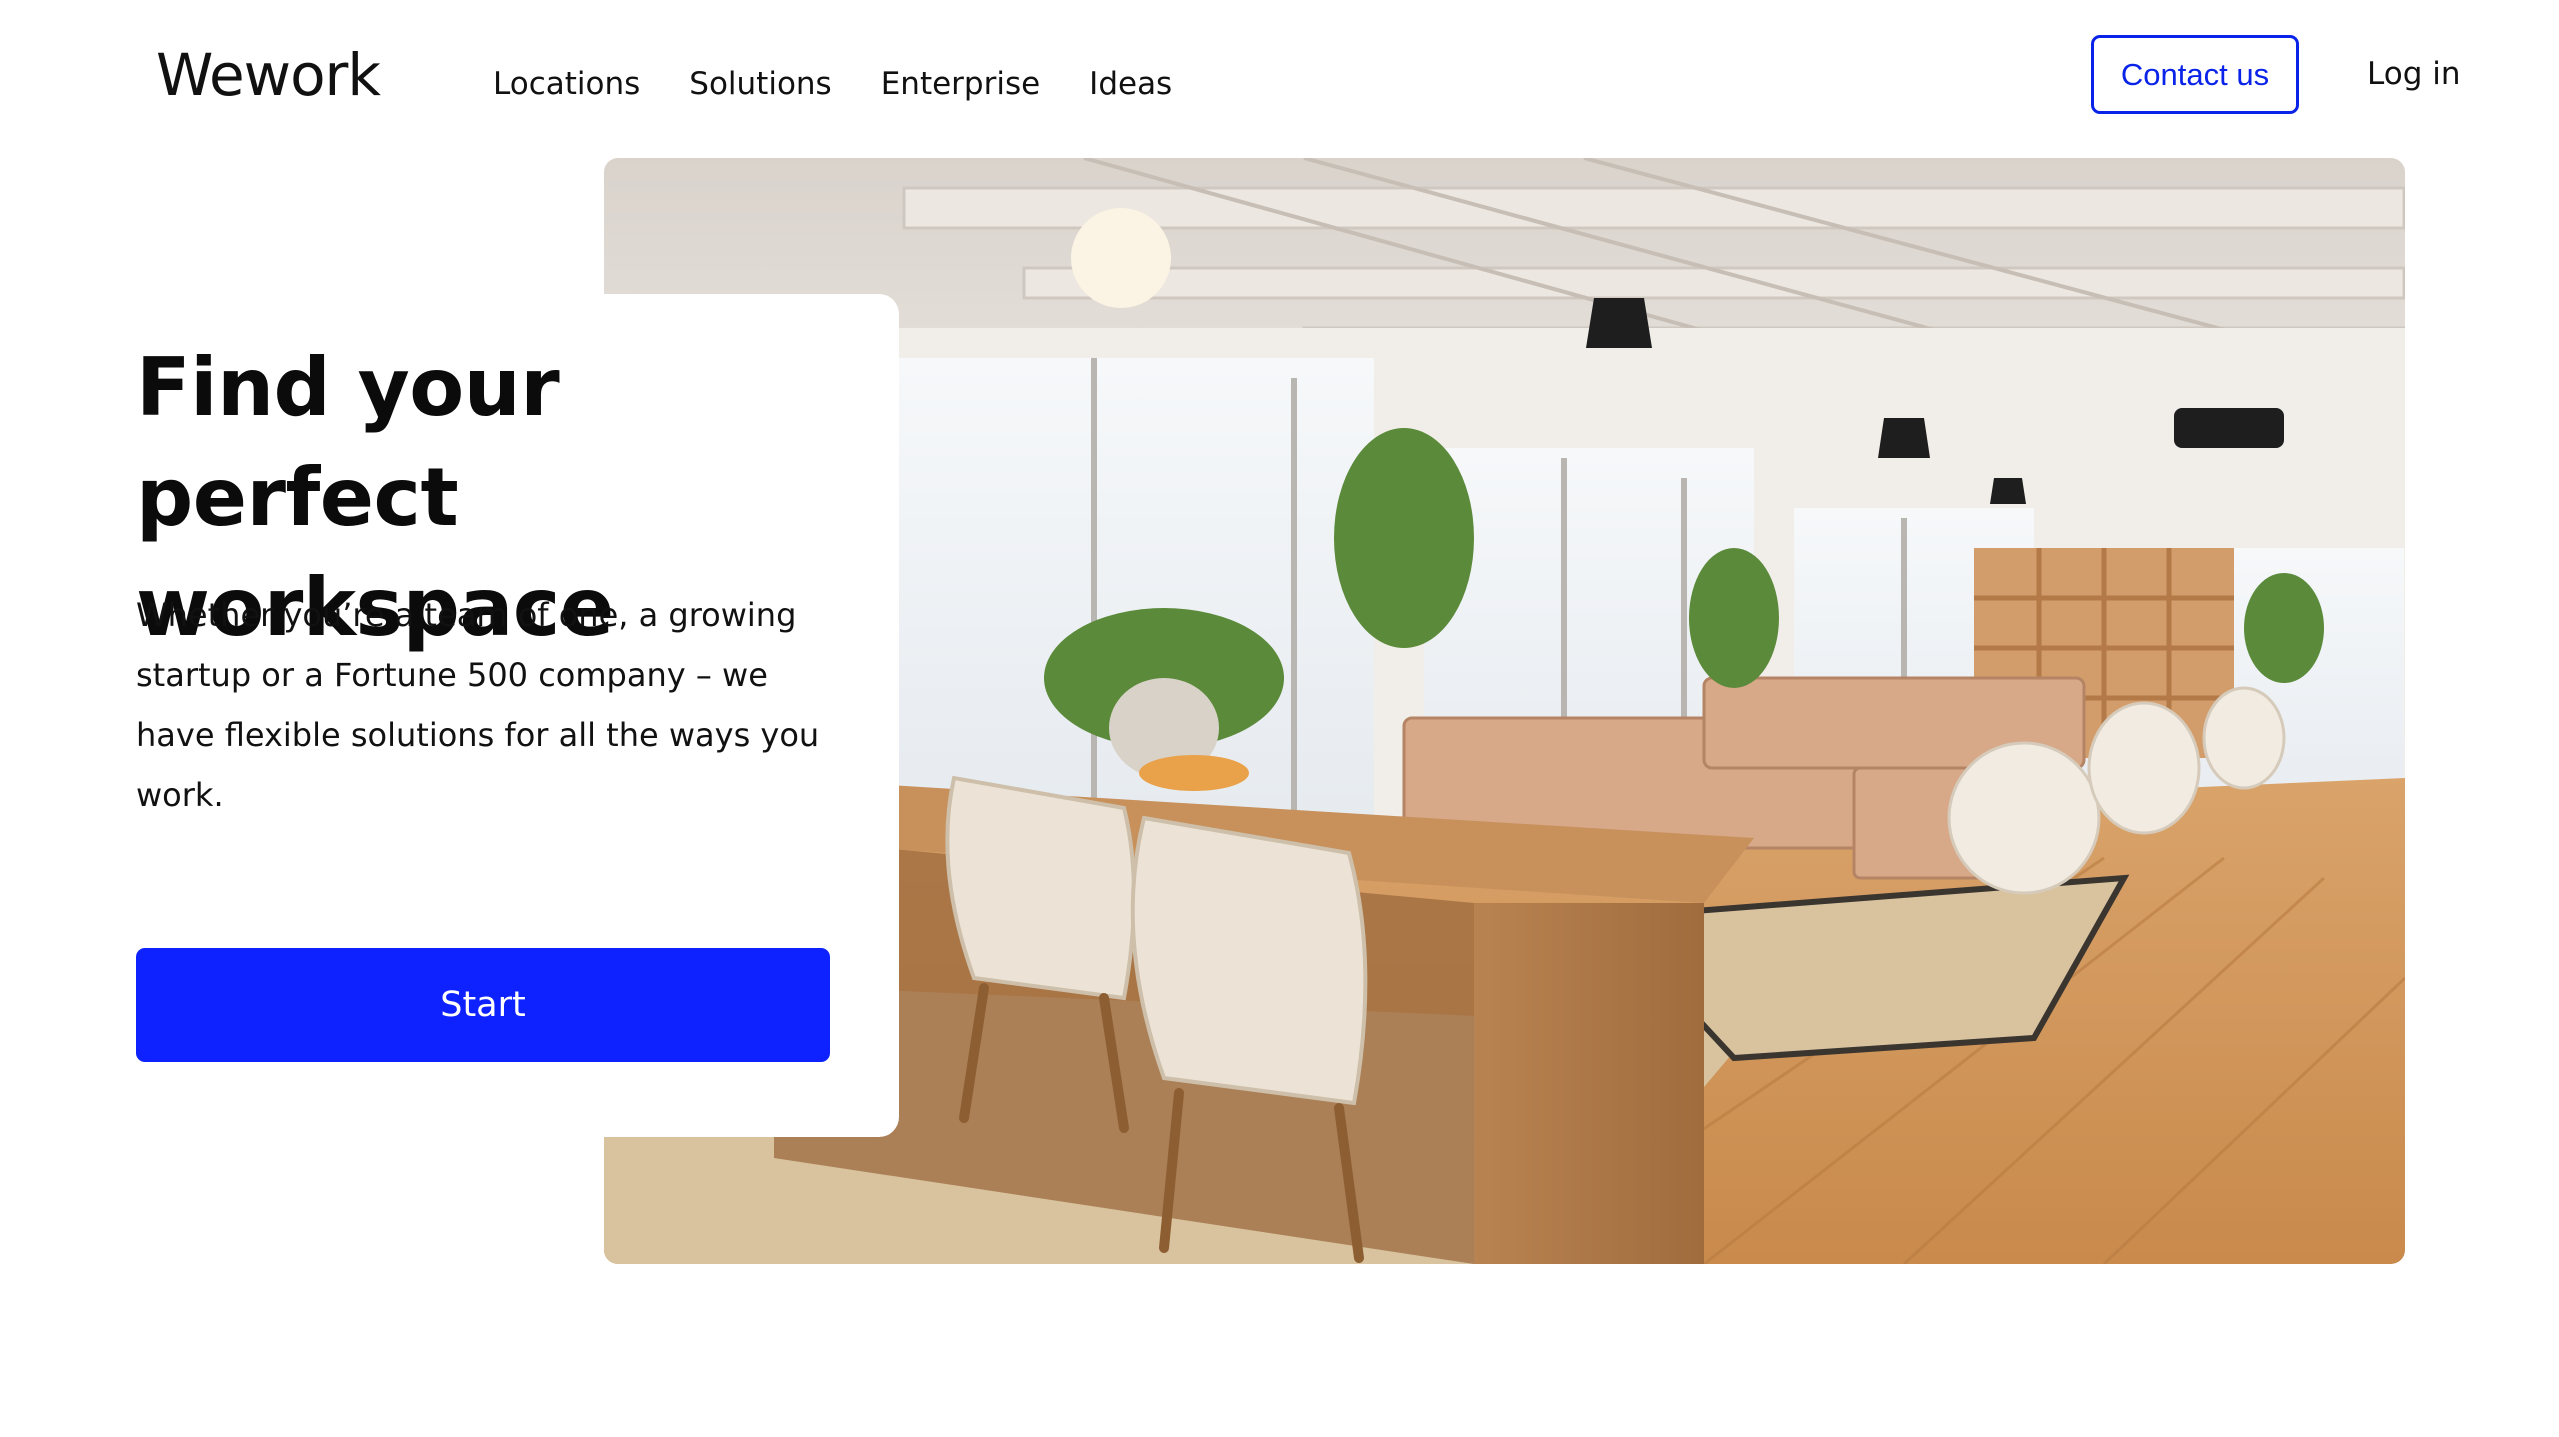 The height and width of the screenshot is (1437, 2559). What do you see at coordinates (483, 1005) in the screenshot?
I see `start-button: Start` at bounding box center [483, 1005].